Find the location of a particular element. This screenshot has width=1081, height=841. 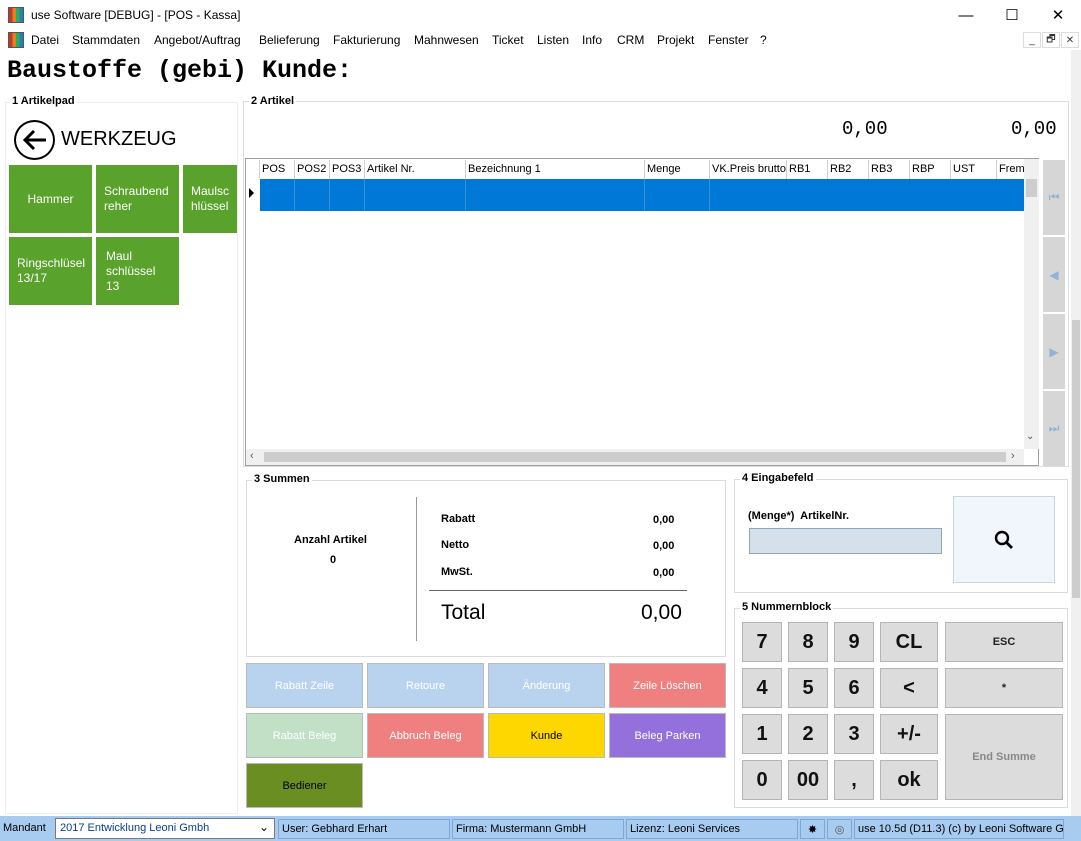

tile-label: Hammer is located at coordinates (50, 198).